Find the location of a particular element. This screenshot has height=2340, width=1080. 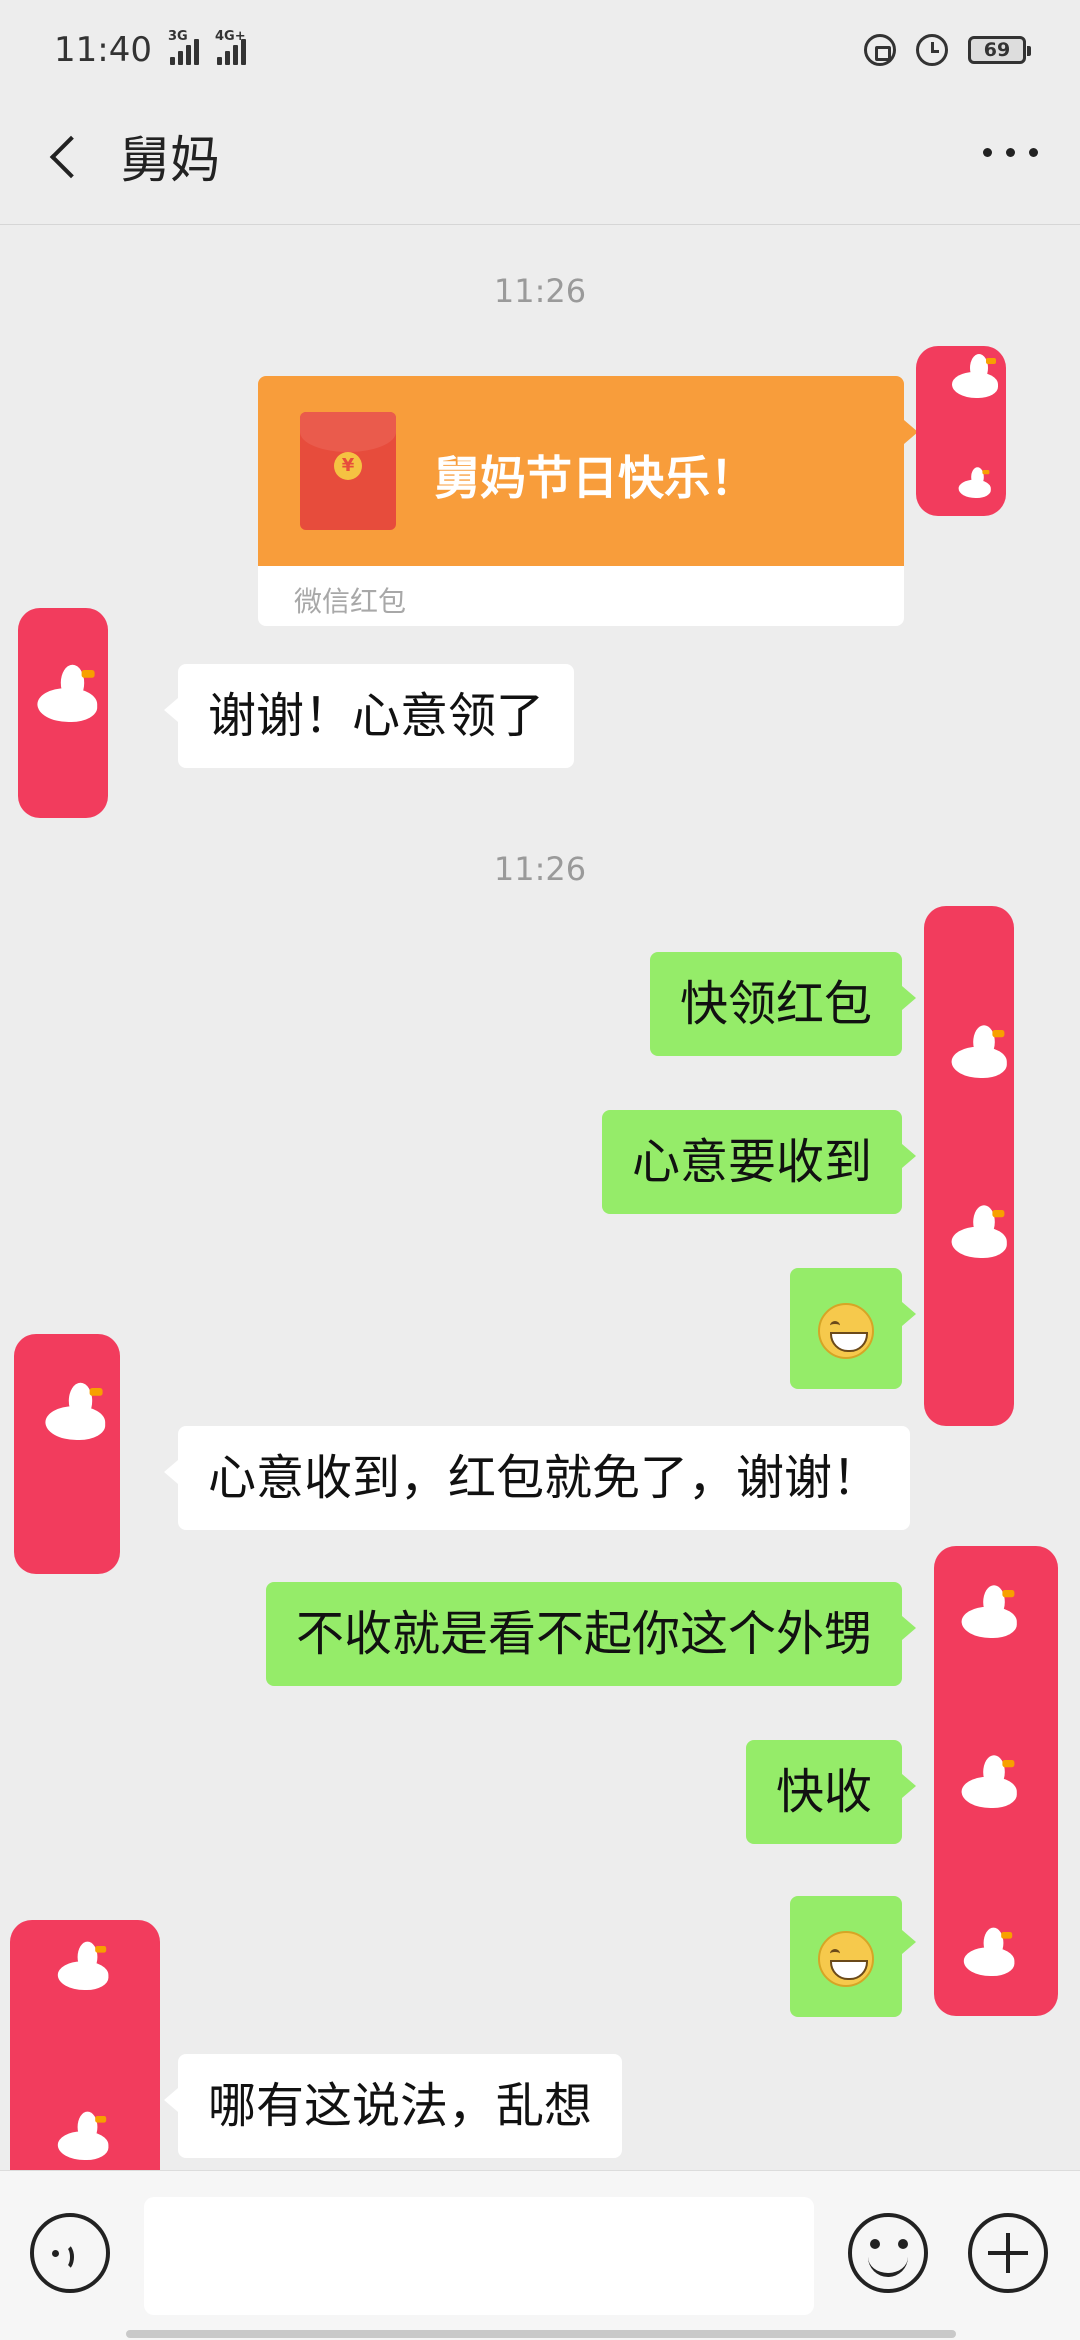

red-envelope-icon: ¥ is located at coordinates (348, 471).